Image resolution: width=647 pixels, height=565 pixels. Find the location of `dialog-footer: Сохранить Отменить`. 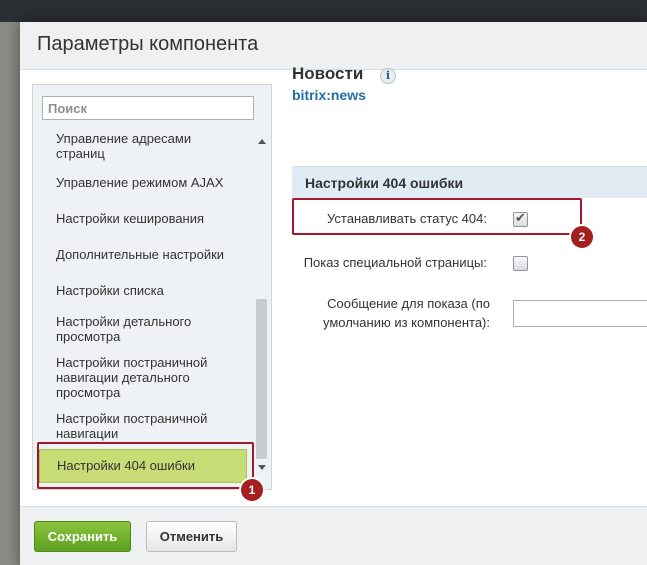

dialog-footer: Сохранить Отменить is located at coordinates (333, 535).